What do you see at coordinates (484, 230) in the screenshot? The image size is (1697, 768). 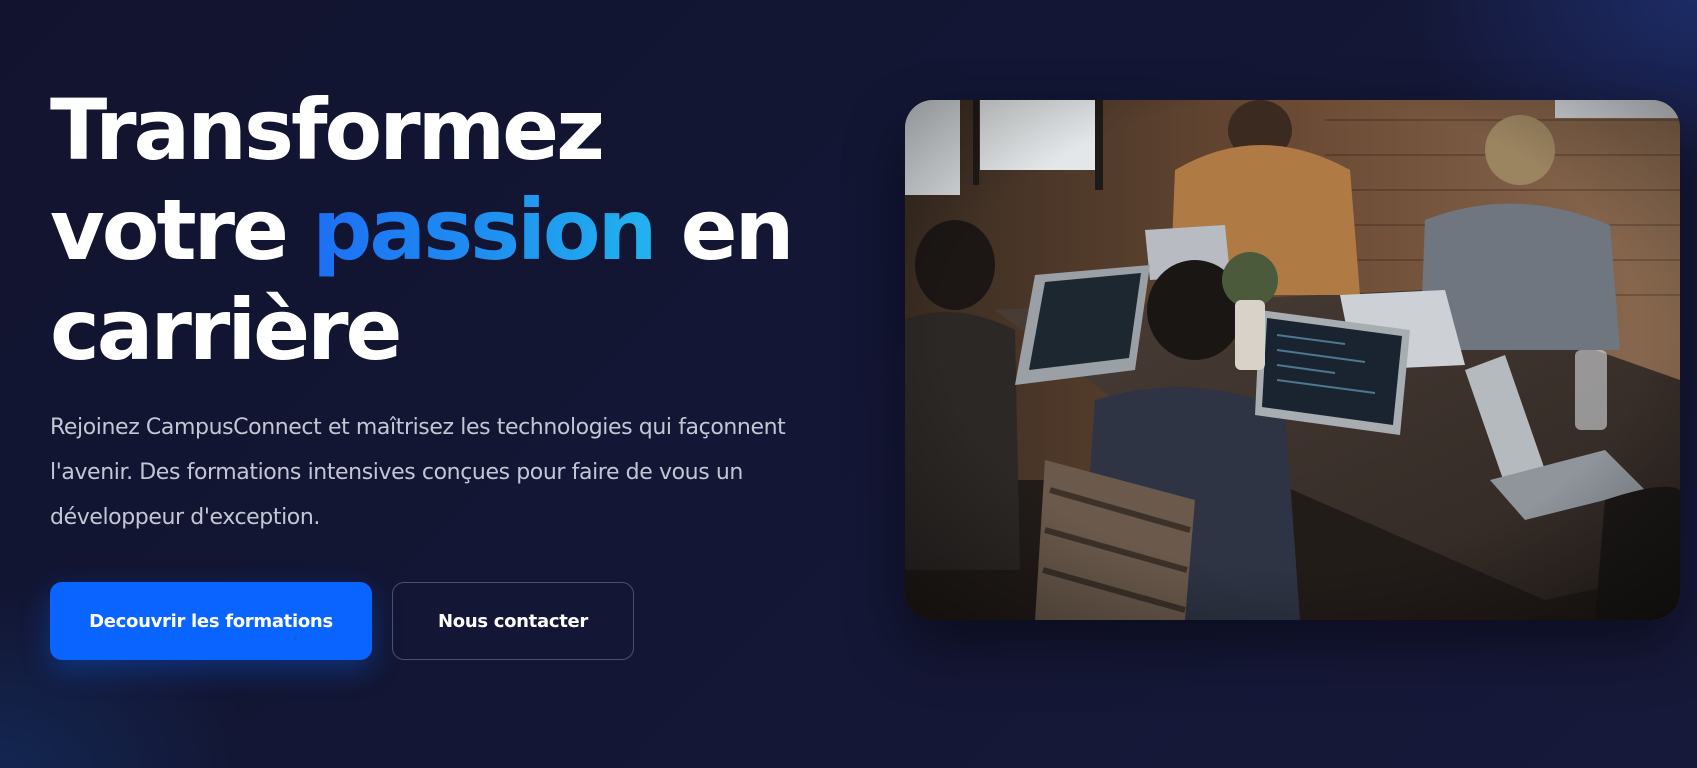 I see `title-accent-word: passion` at bounding box center [484, 230].